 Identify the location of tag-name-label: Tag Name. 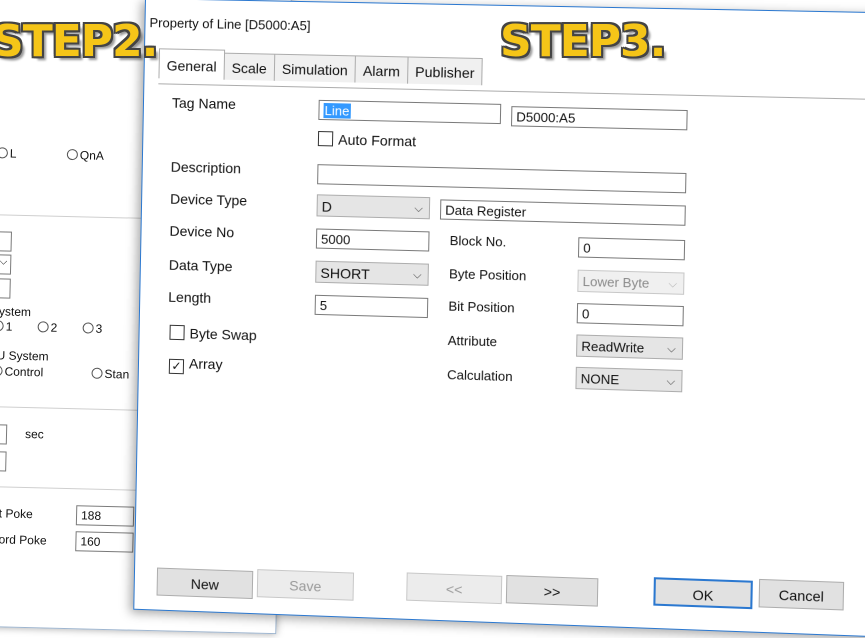
(204, 103).